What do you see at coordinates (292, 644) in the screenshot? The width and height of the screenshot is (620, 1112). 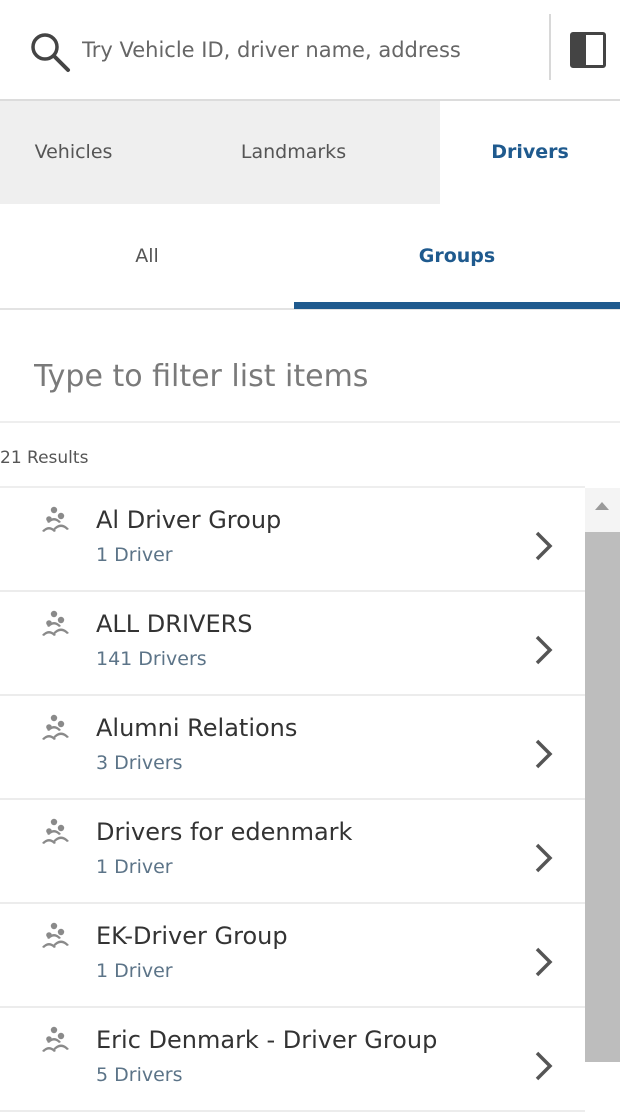 I see `list-item: ALL DRIVERS 141 Drivers` at bounding box center [292, 644].